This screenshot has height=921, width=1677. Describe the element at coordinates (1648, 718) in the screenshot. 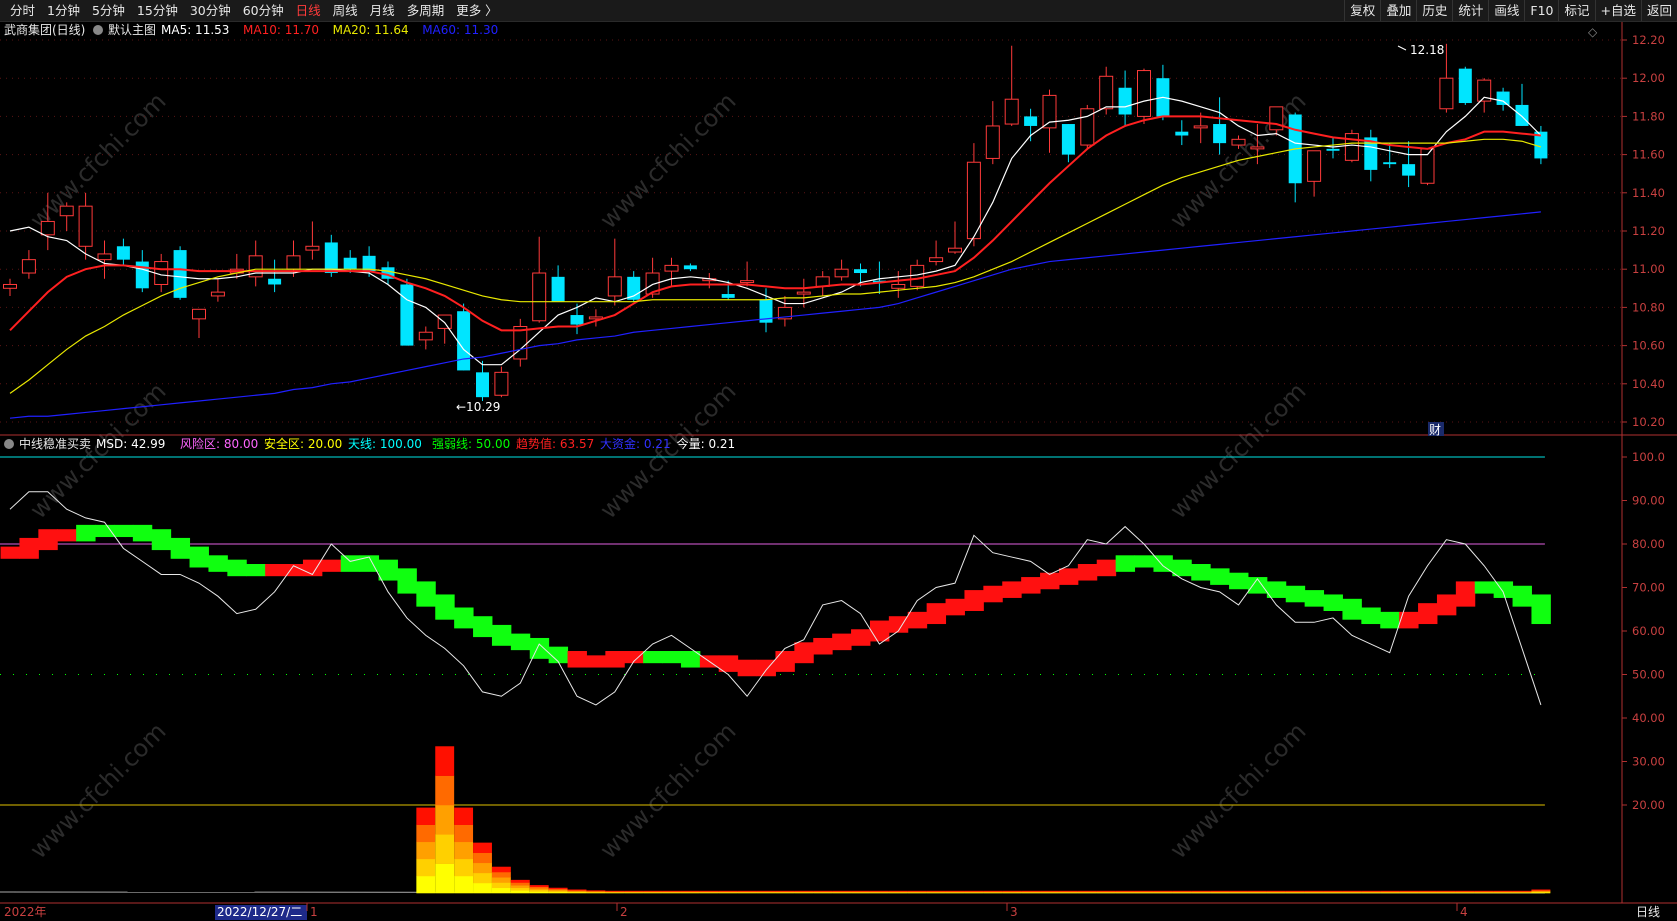

I see `indicator-tick-label: 40.00` at that location.